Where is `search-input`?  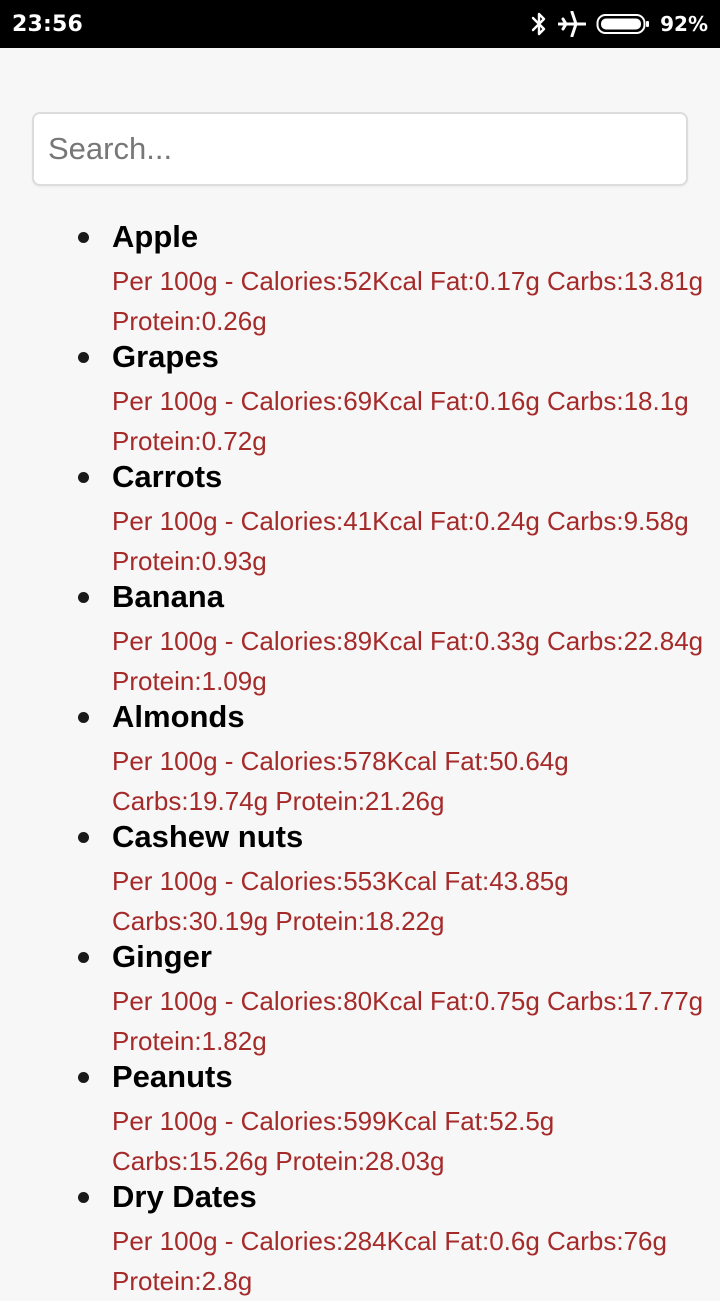
search-input is located at coordinates (360, 149).